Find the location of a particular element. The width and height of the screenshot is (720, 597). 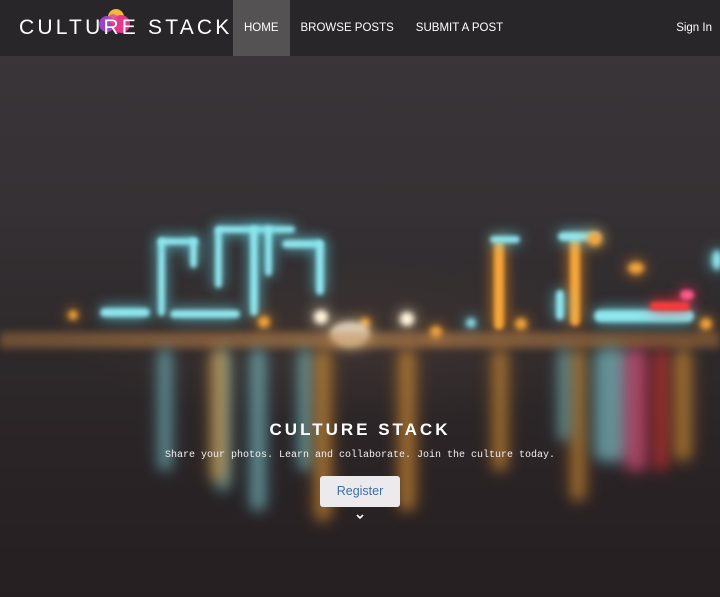

nav-links: HOME BROWSE POSTS SUBMIT A POST is located at coordinates (373, 28).